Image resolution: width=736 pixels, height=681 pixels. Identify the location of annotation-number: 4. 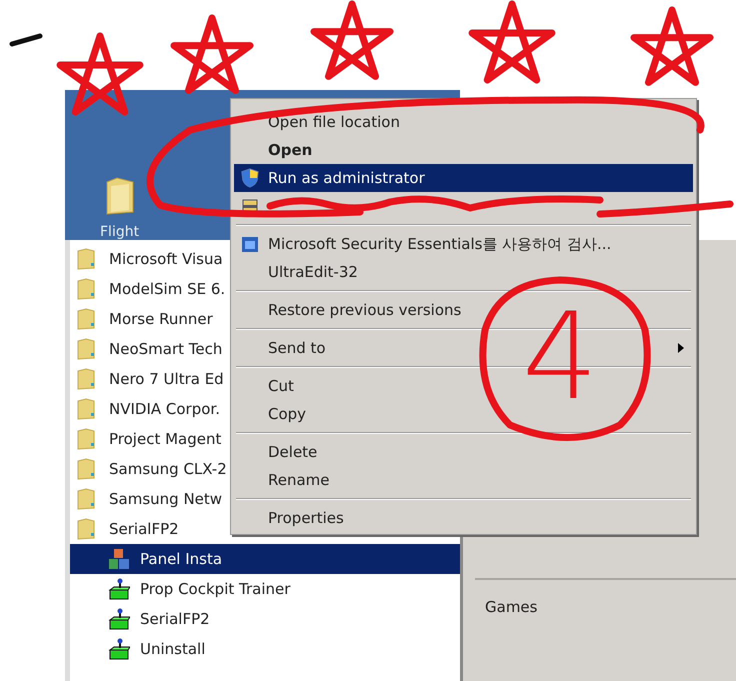
(560, 358).